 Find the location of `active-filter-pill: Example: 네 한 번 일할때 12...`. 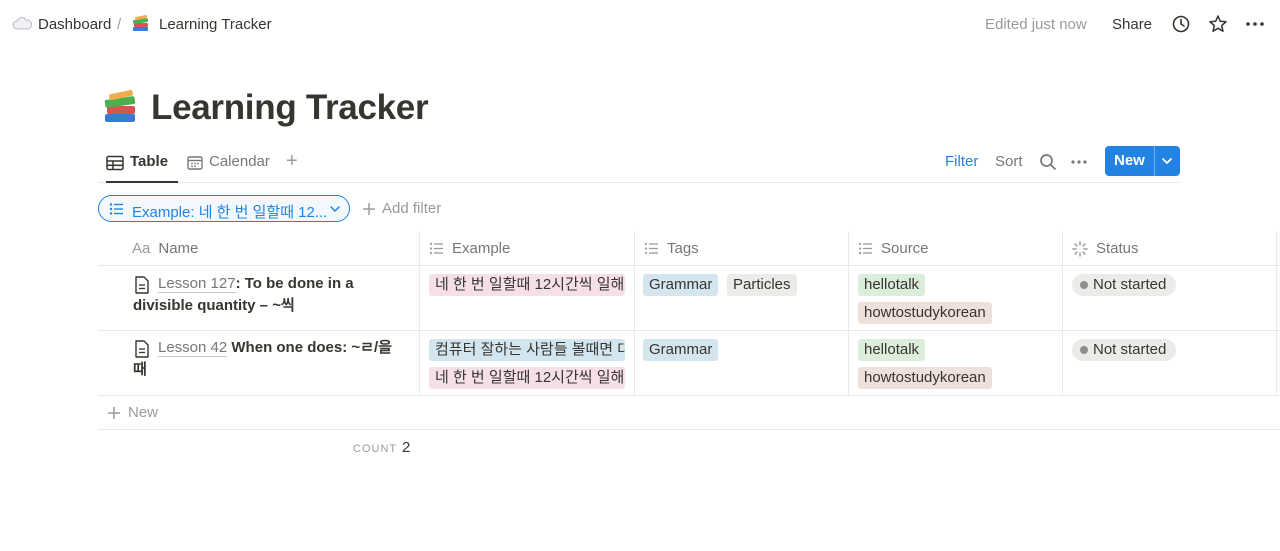

active-filter-pill: Example: 네 한 번 일할때 12... is located at coordinates (224, 208).